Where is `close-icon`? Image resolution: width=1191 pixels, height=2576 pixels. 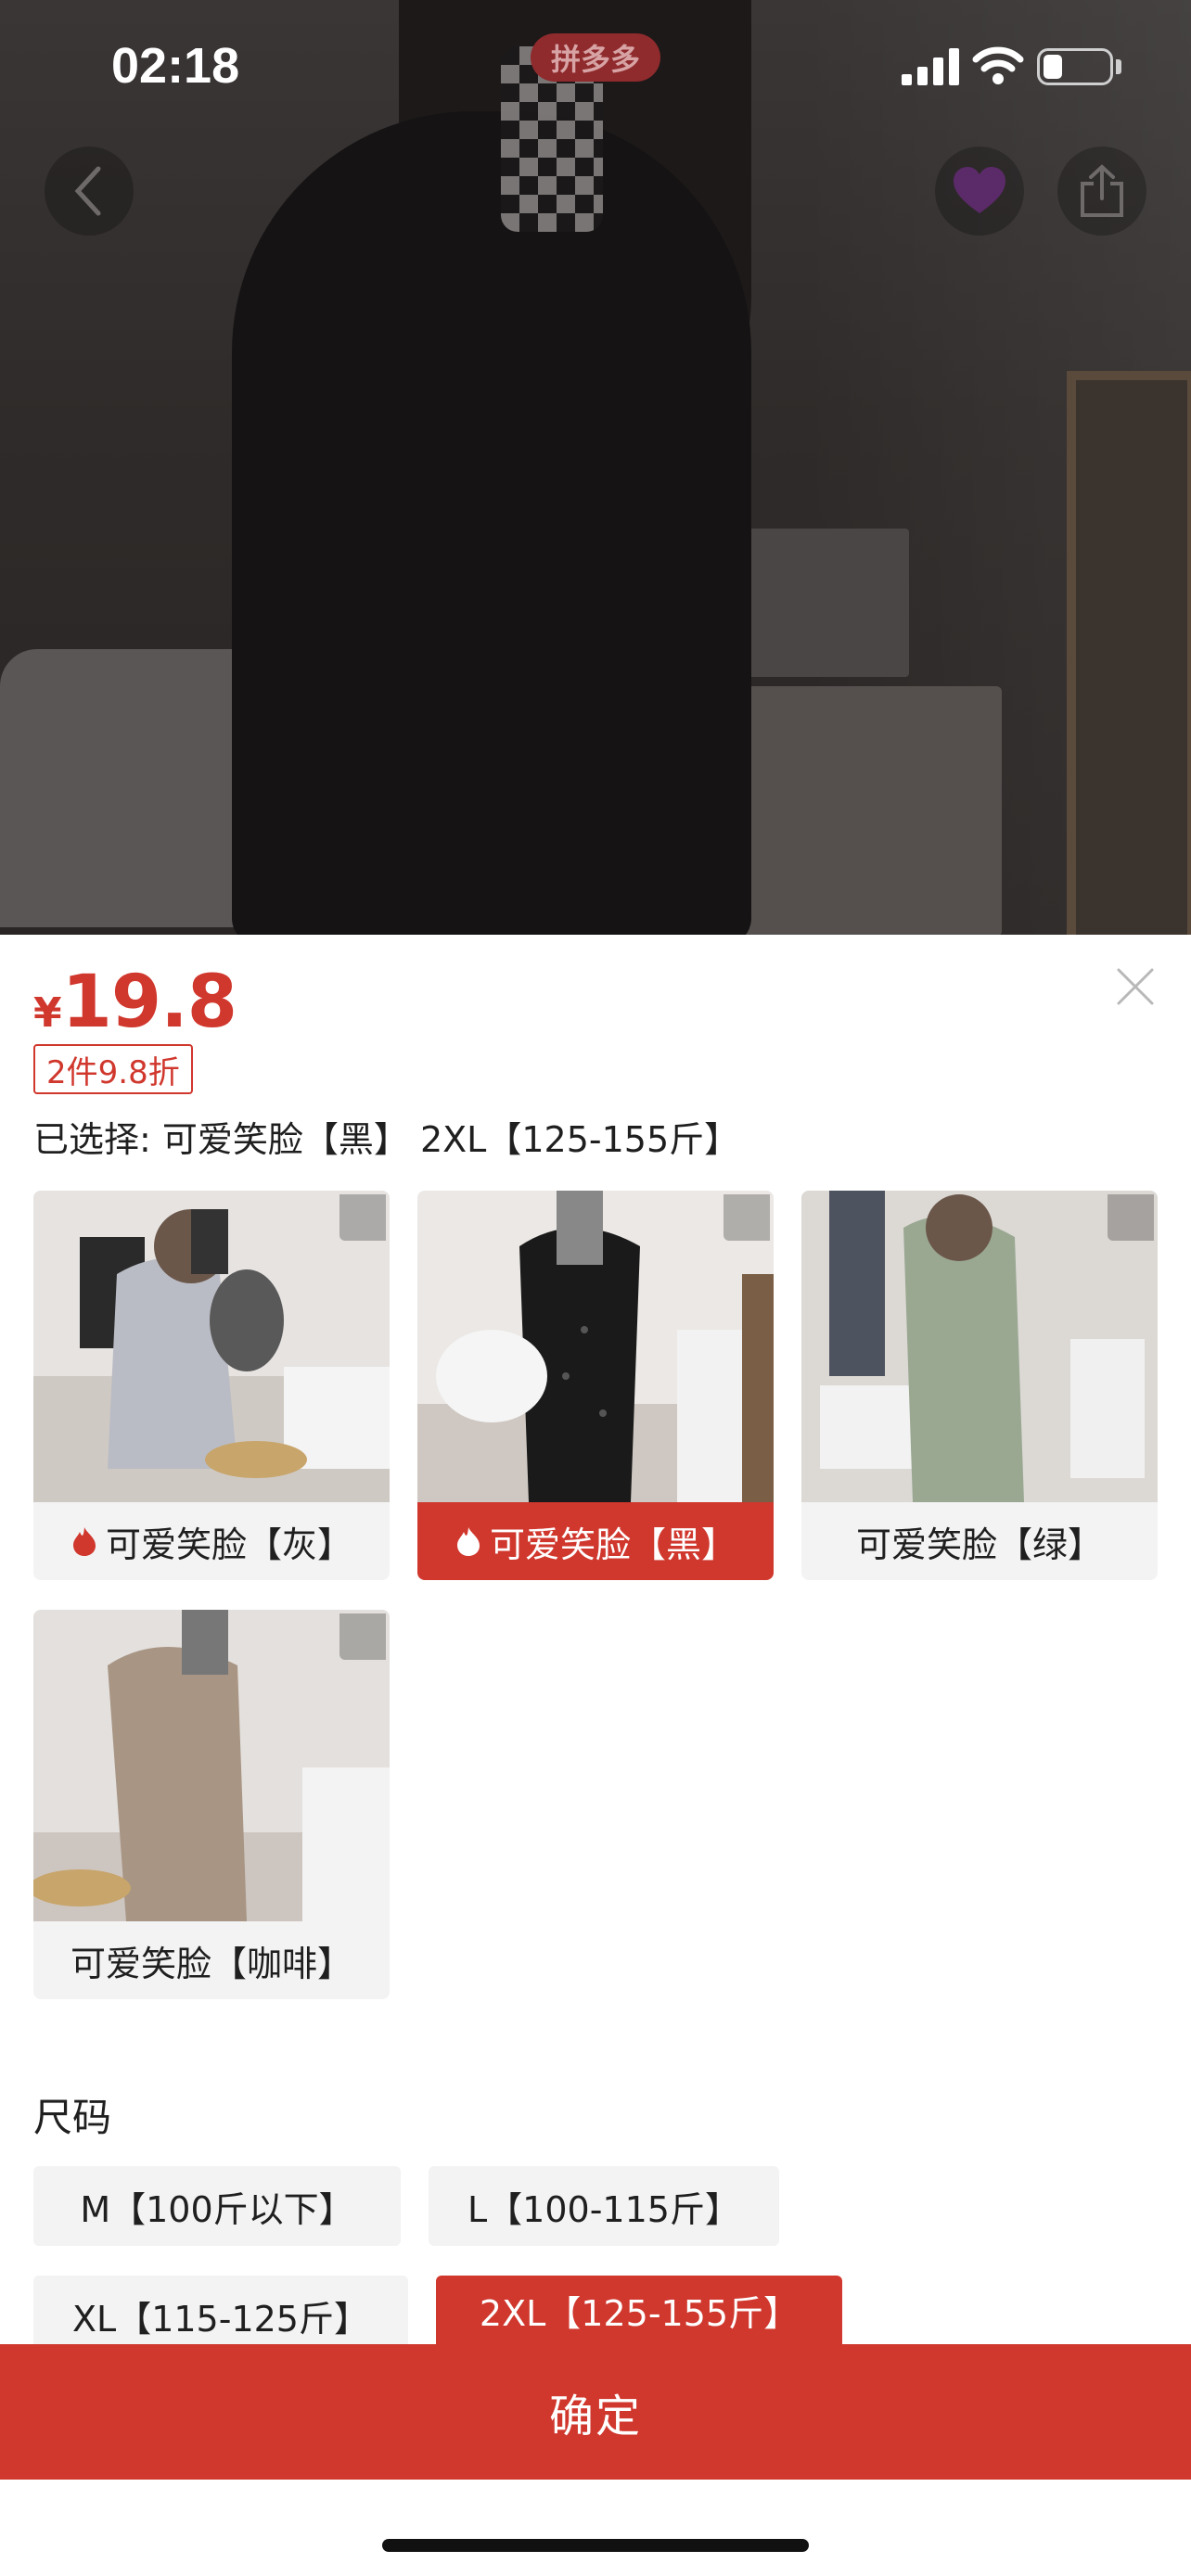 close-icon is located at coordinates (1136, 986).